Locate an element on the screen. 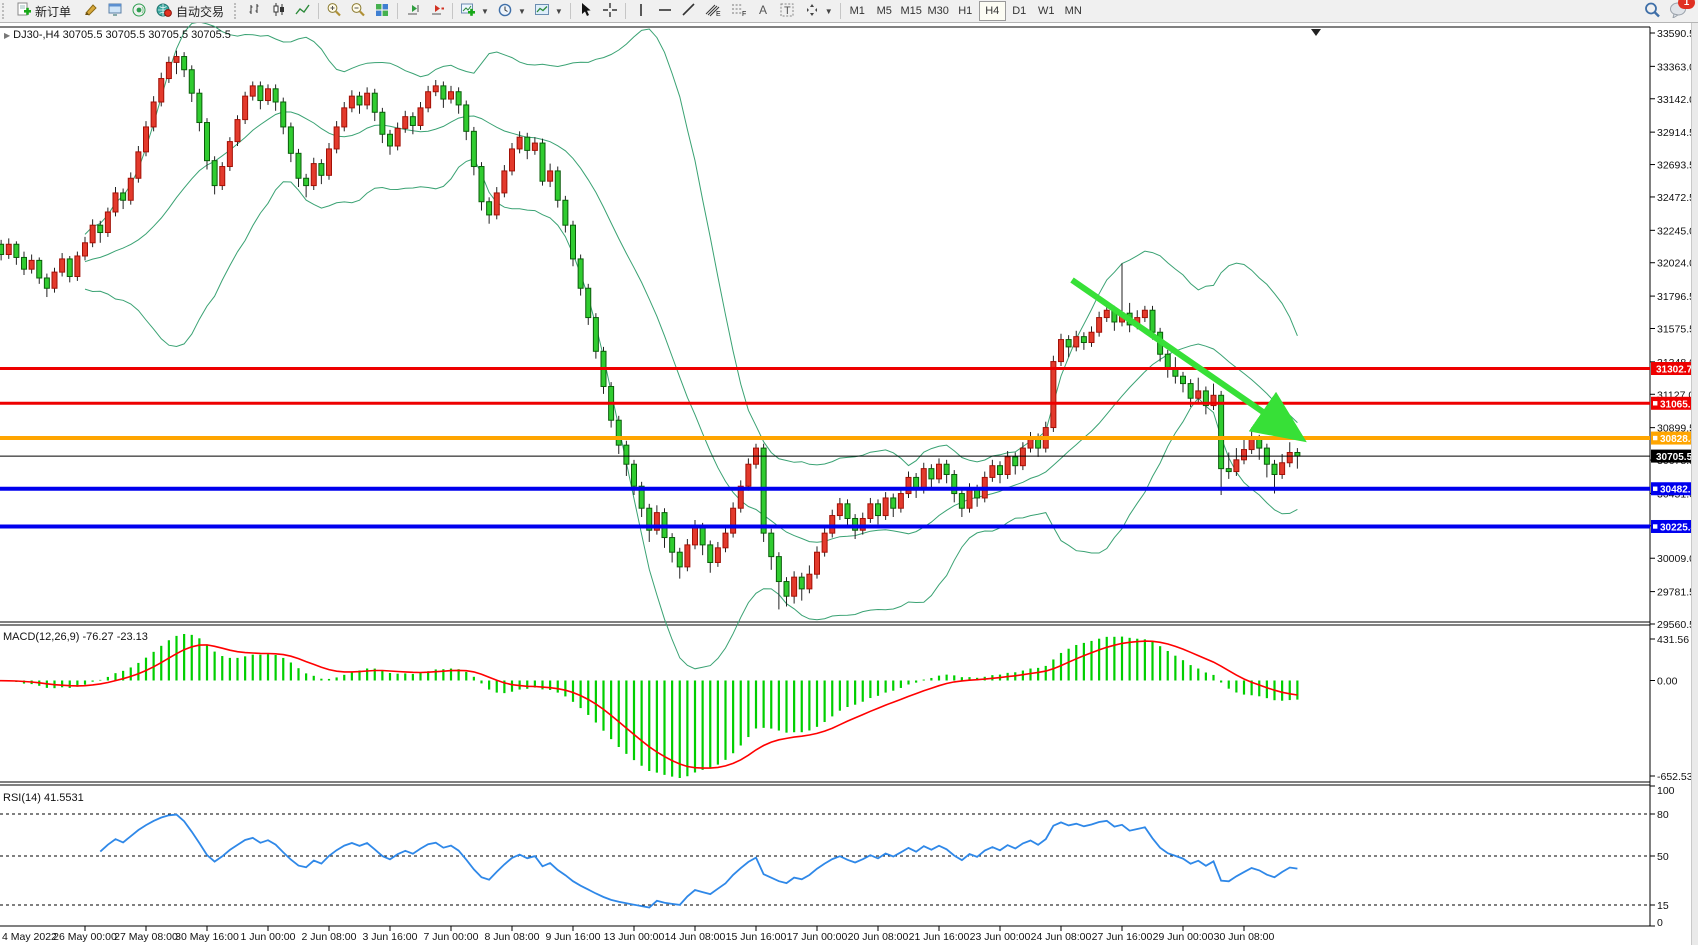 This screenshot has width=1698, height=945. svg-text: 0 is located at coordinates (1660, 923).